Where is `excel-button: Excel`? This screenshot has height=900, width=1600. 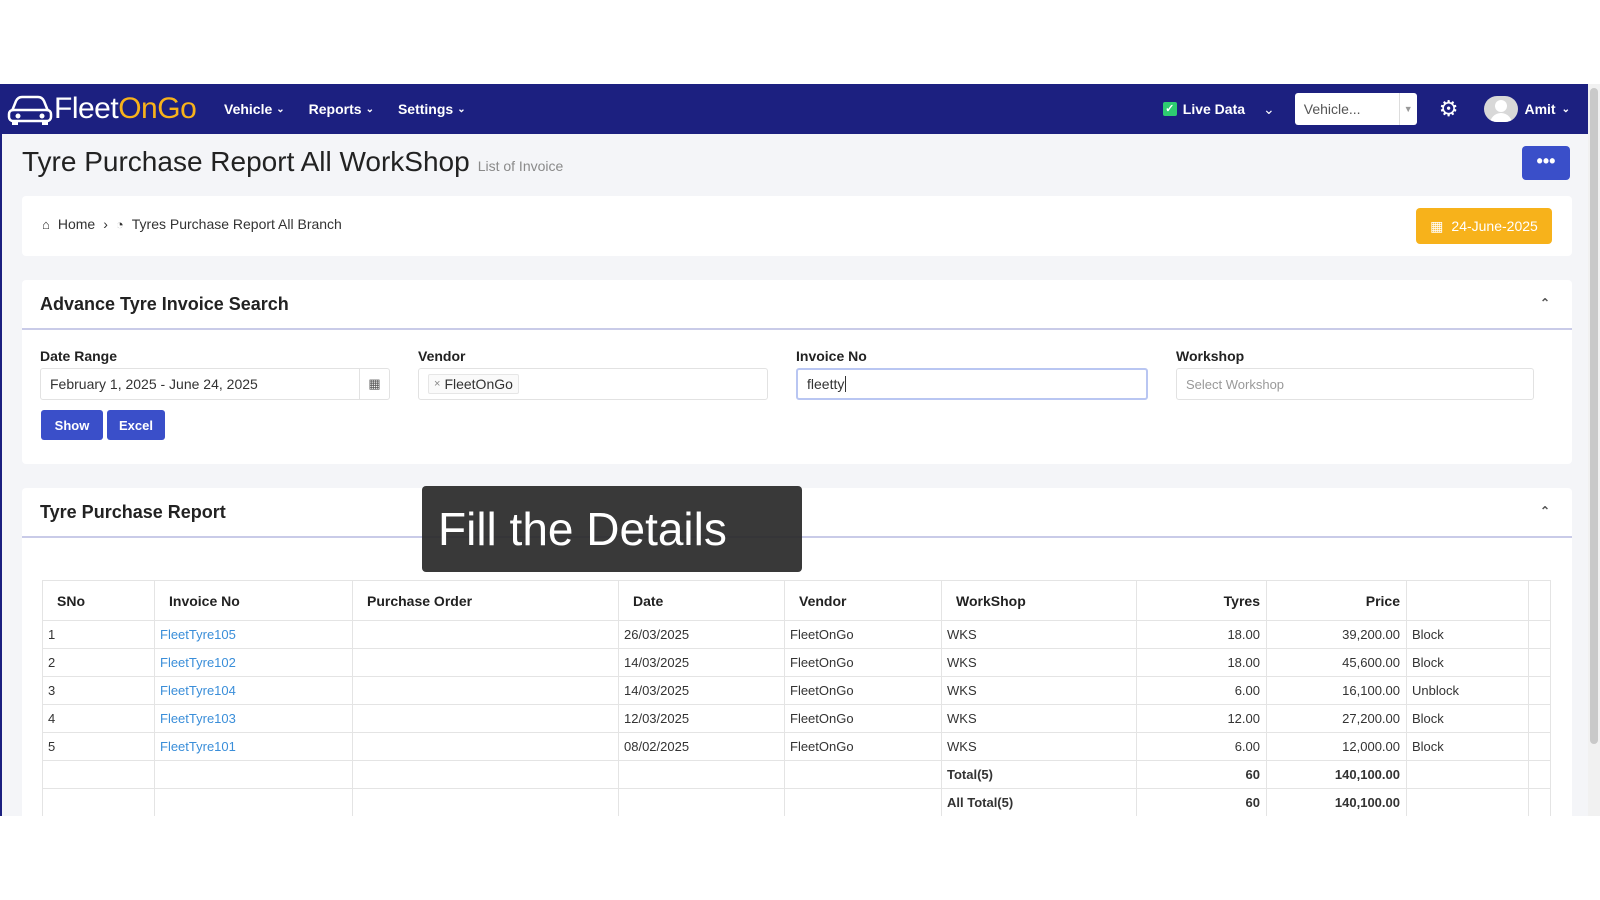 excel-button: Excel is located at coordinates (136, 425).